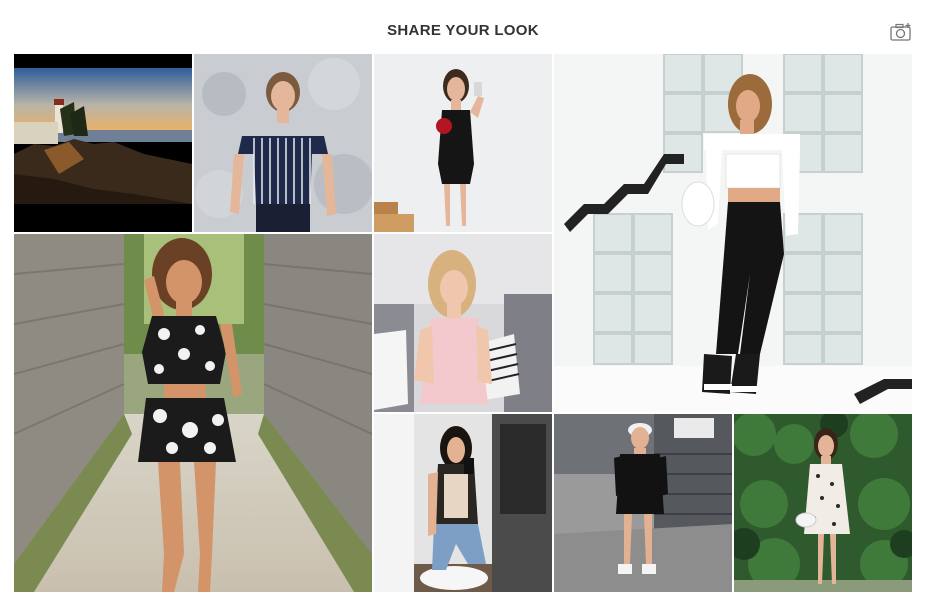  What do you see at coordinates (463, 503) in the screenshot?
I see `gallery-photo-jeans-selfie` at bounding box center [463, 503].